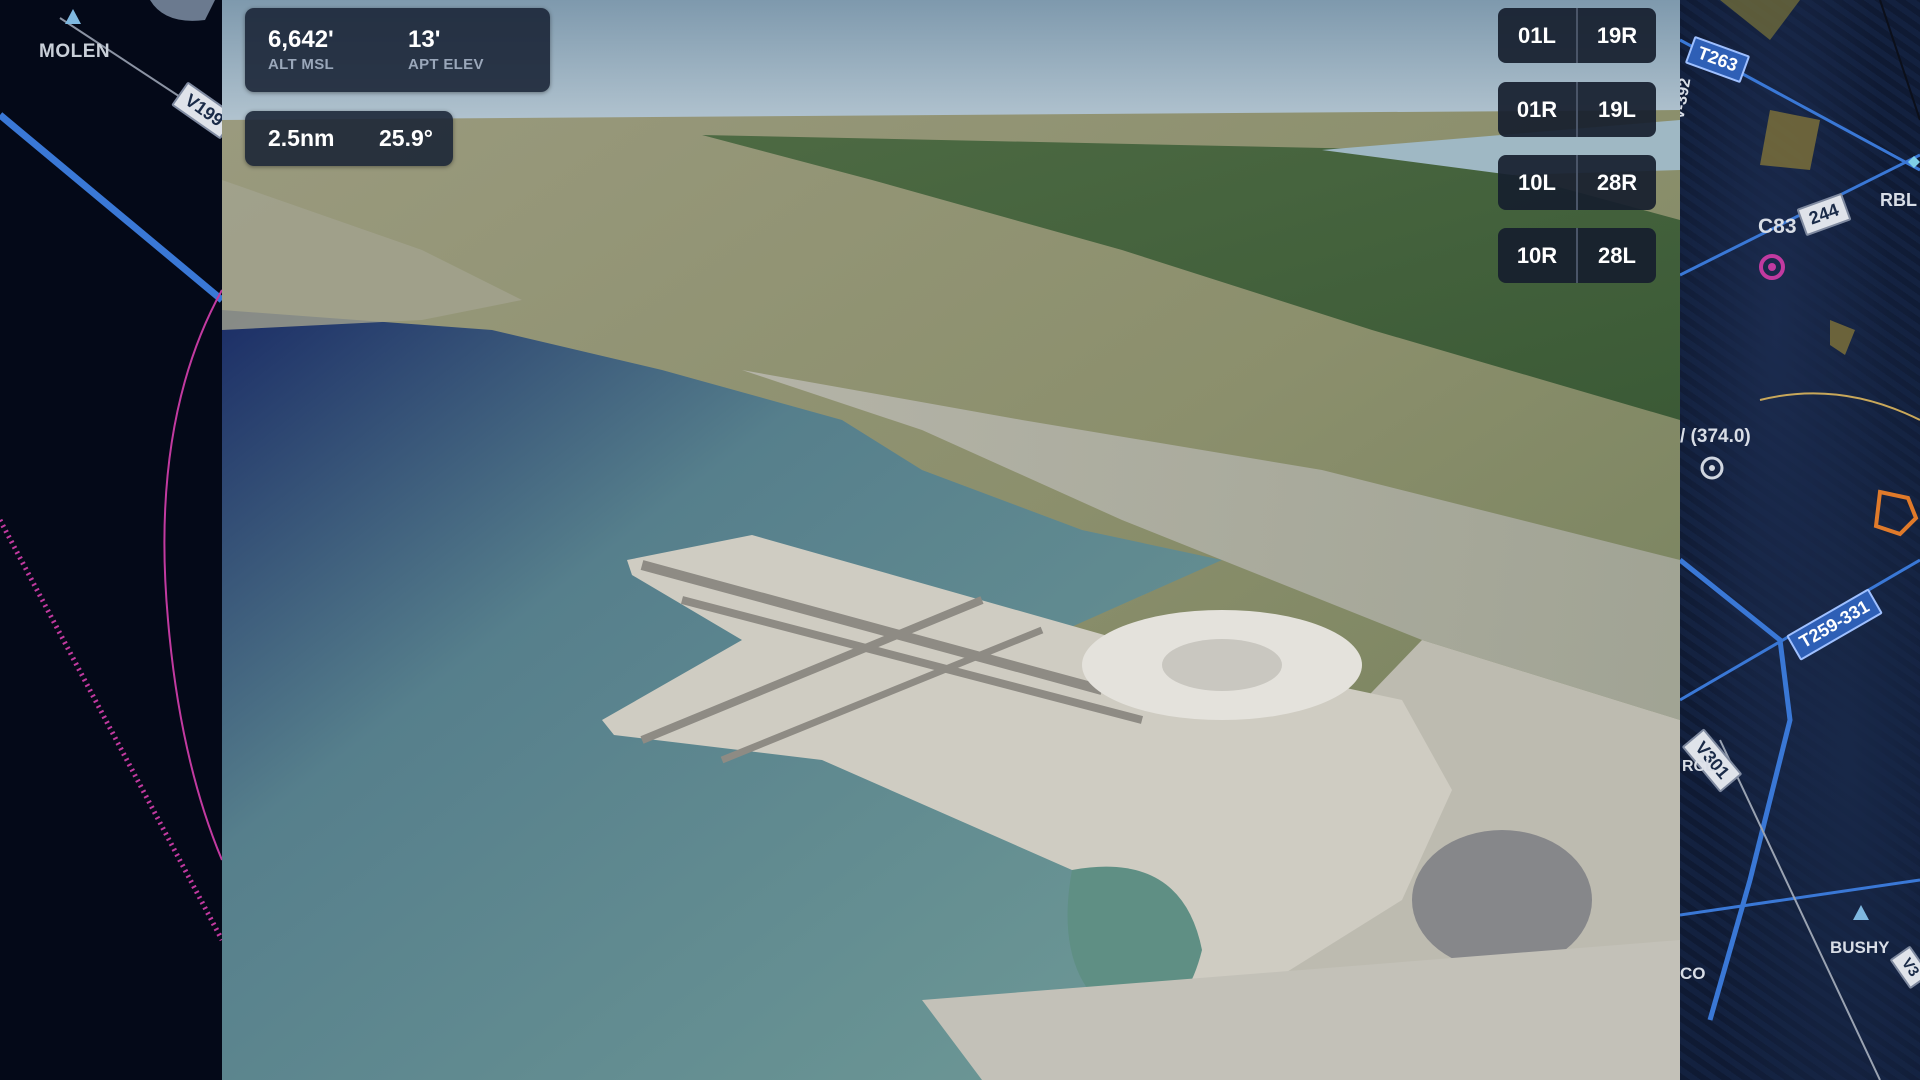  What do you see at coordinates (111, 471) in the screenshot?
I see `left-chart-drawing` at bounding box center [111, 471].